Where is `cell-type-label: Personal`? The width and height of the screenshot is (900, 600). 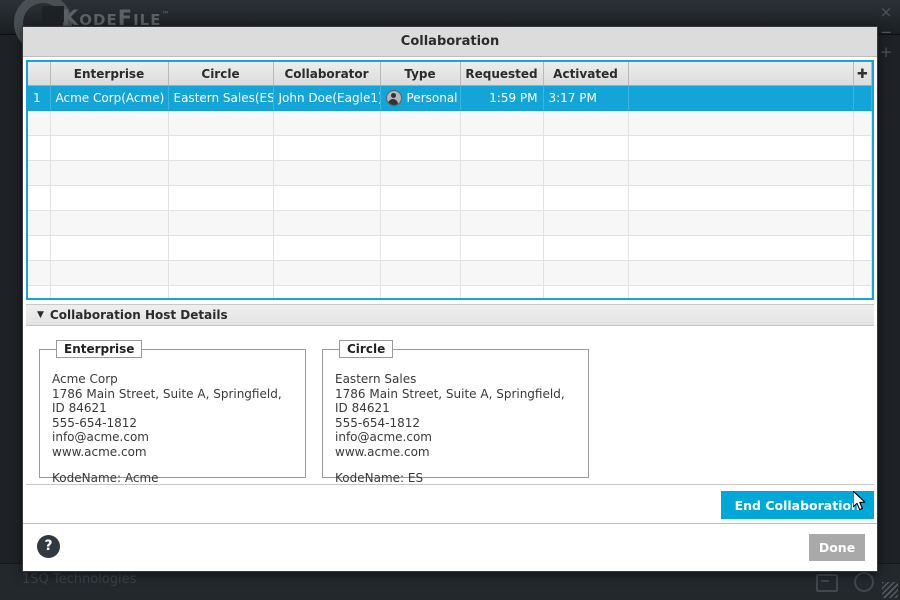 cell-type-label: Personal is located at coordinates (432, 98).